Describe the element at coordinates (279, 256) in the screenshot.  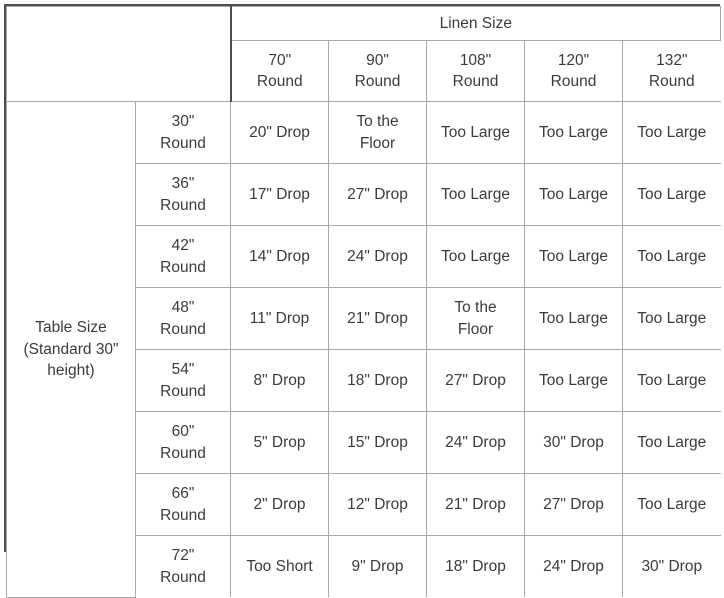
I see `cell-line1: 14" Drop` at that location.